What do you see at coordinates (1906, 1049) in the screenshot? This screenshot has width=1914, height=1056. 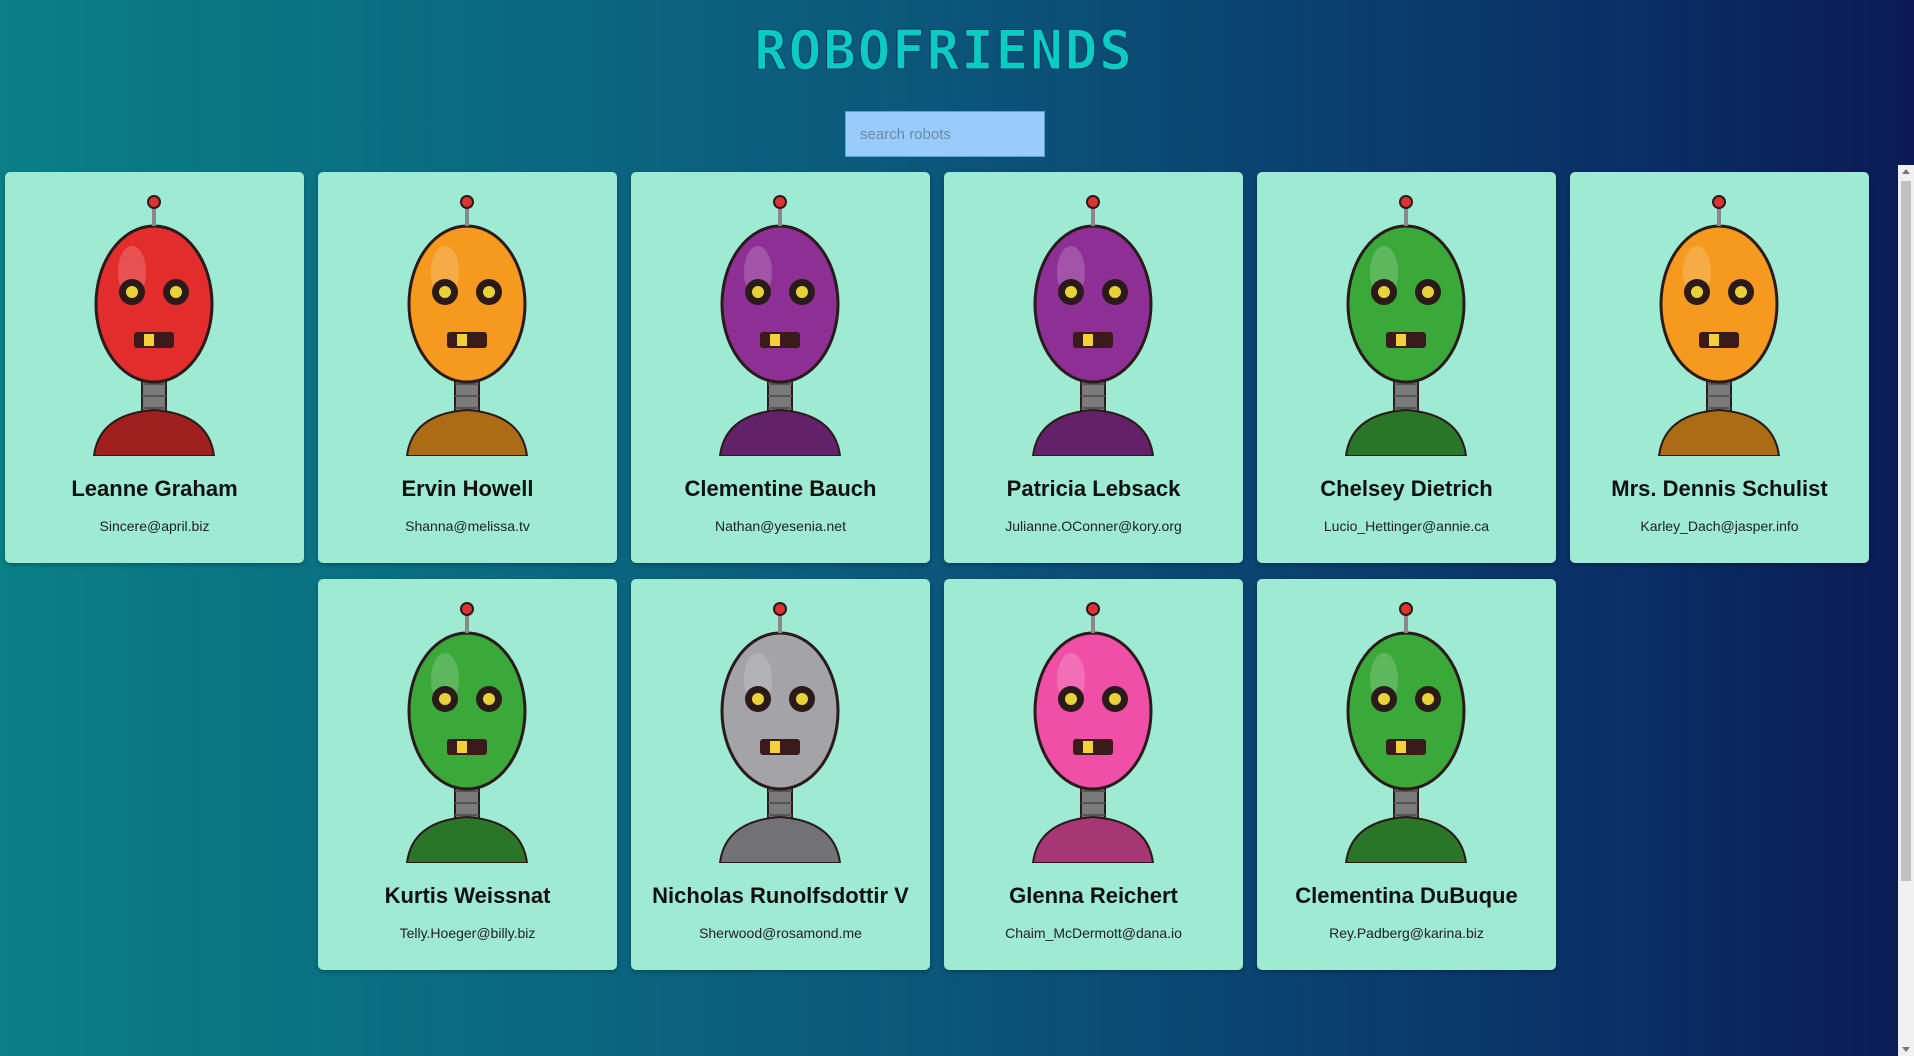 I see `scroll-down-arrow-icon` at bounding box center [1906, 1049].